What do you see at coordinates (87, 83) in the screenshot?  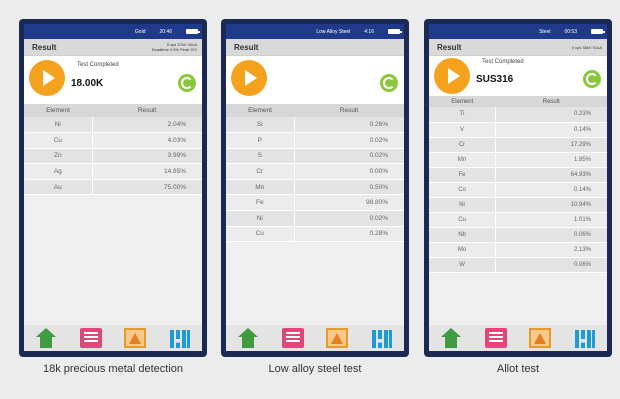 I see `sample-name: 18.00K` at bounding box center [87, 83].